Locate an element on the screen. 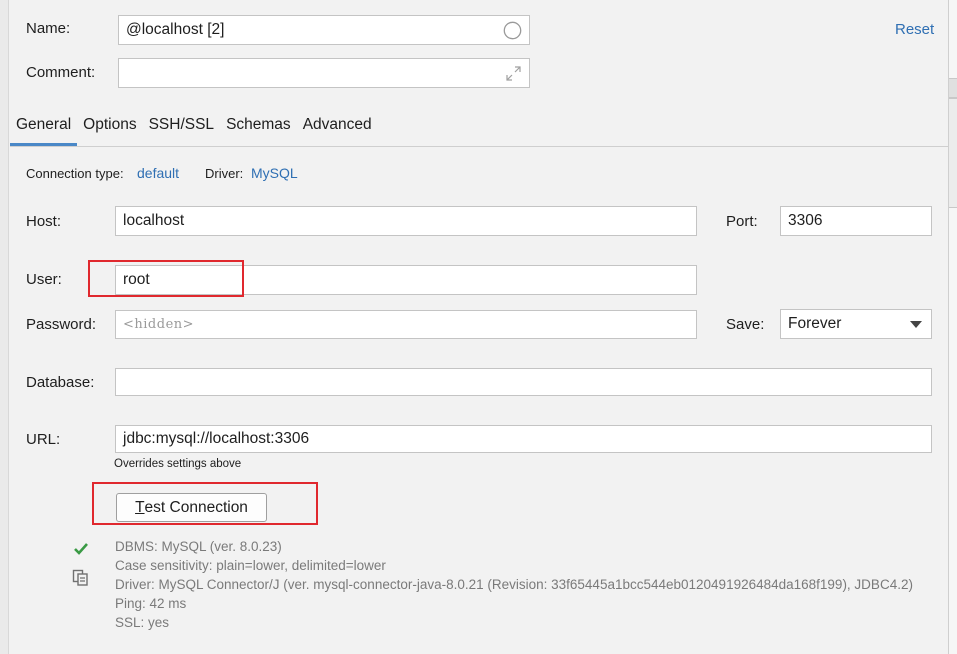 The image size is (957, 654). host-input: localhost is located at coordinates (406, 221).